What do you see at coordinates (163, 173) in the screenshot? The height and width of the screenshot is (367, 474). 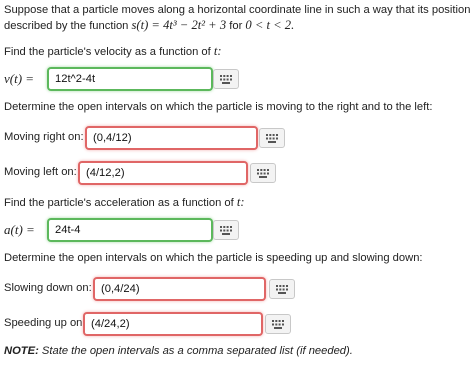 I see `moving-left-input: (4/12,2)` at bounding box center [163, 173].